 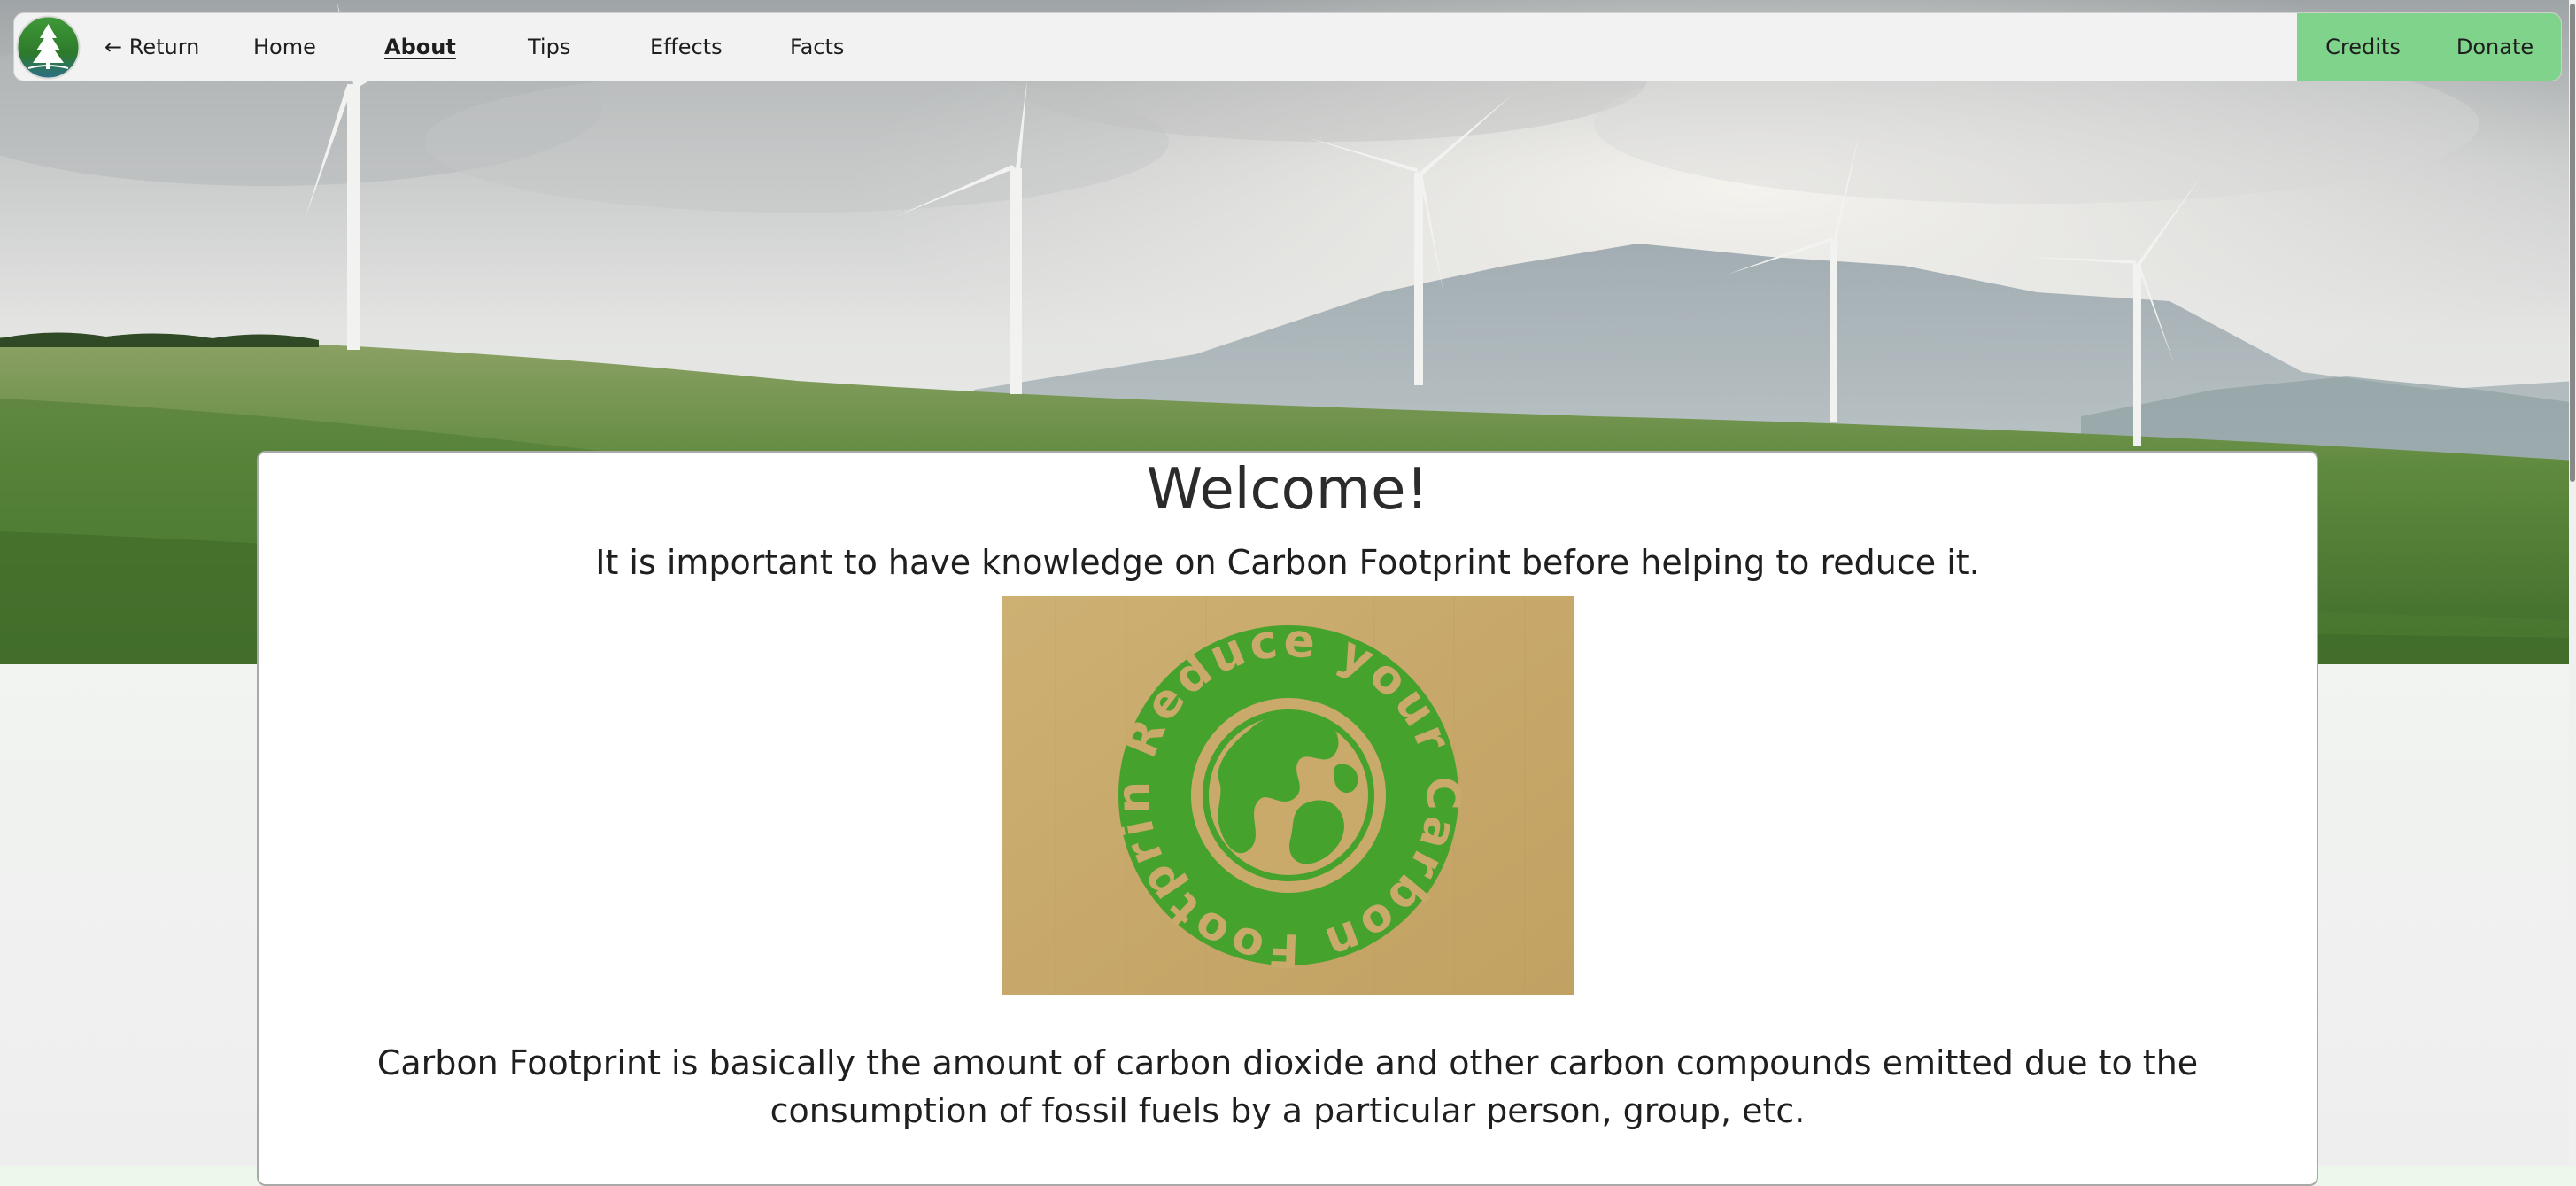 What do you see at coordinates (284, 47) in the screenshot?
I see `nav-item-home: Home` at bounding box center [284, 47].